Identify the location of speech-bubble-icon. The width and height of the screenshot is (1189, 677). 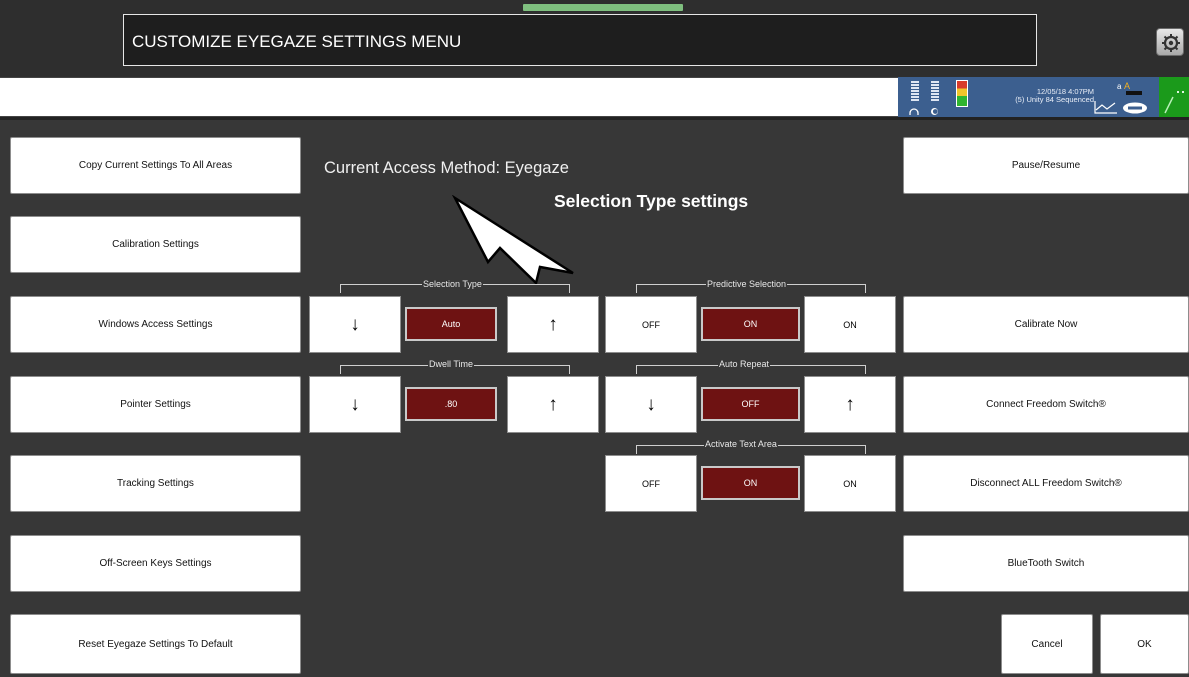
(1136, 108).